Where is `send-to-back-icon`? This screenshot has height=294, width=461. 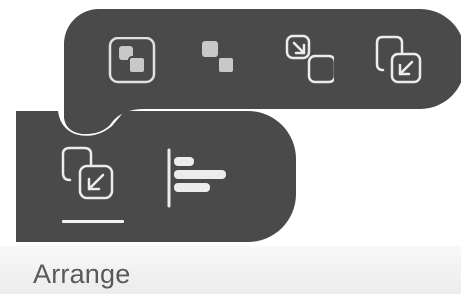 send-to-back-icon is located at coordinates (218, 57).